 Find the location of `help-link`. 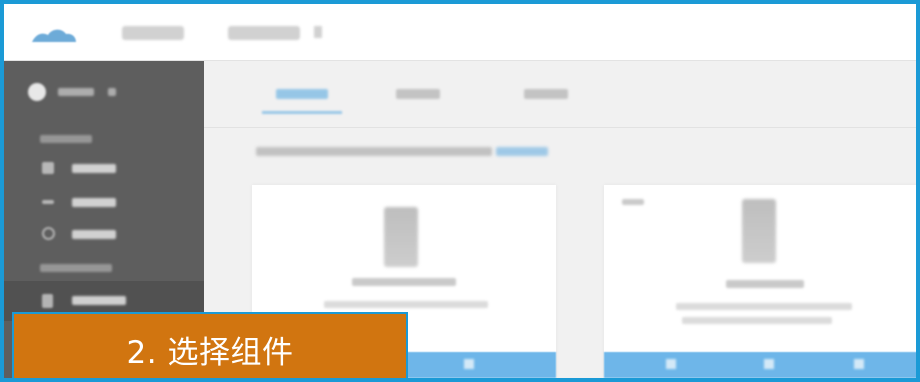

help-link is located at coordinates (522, 151).